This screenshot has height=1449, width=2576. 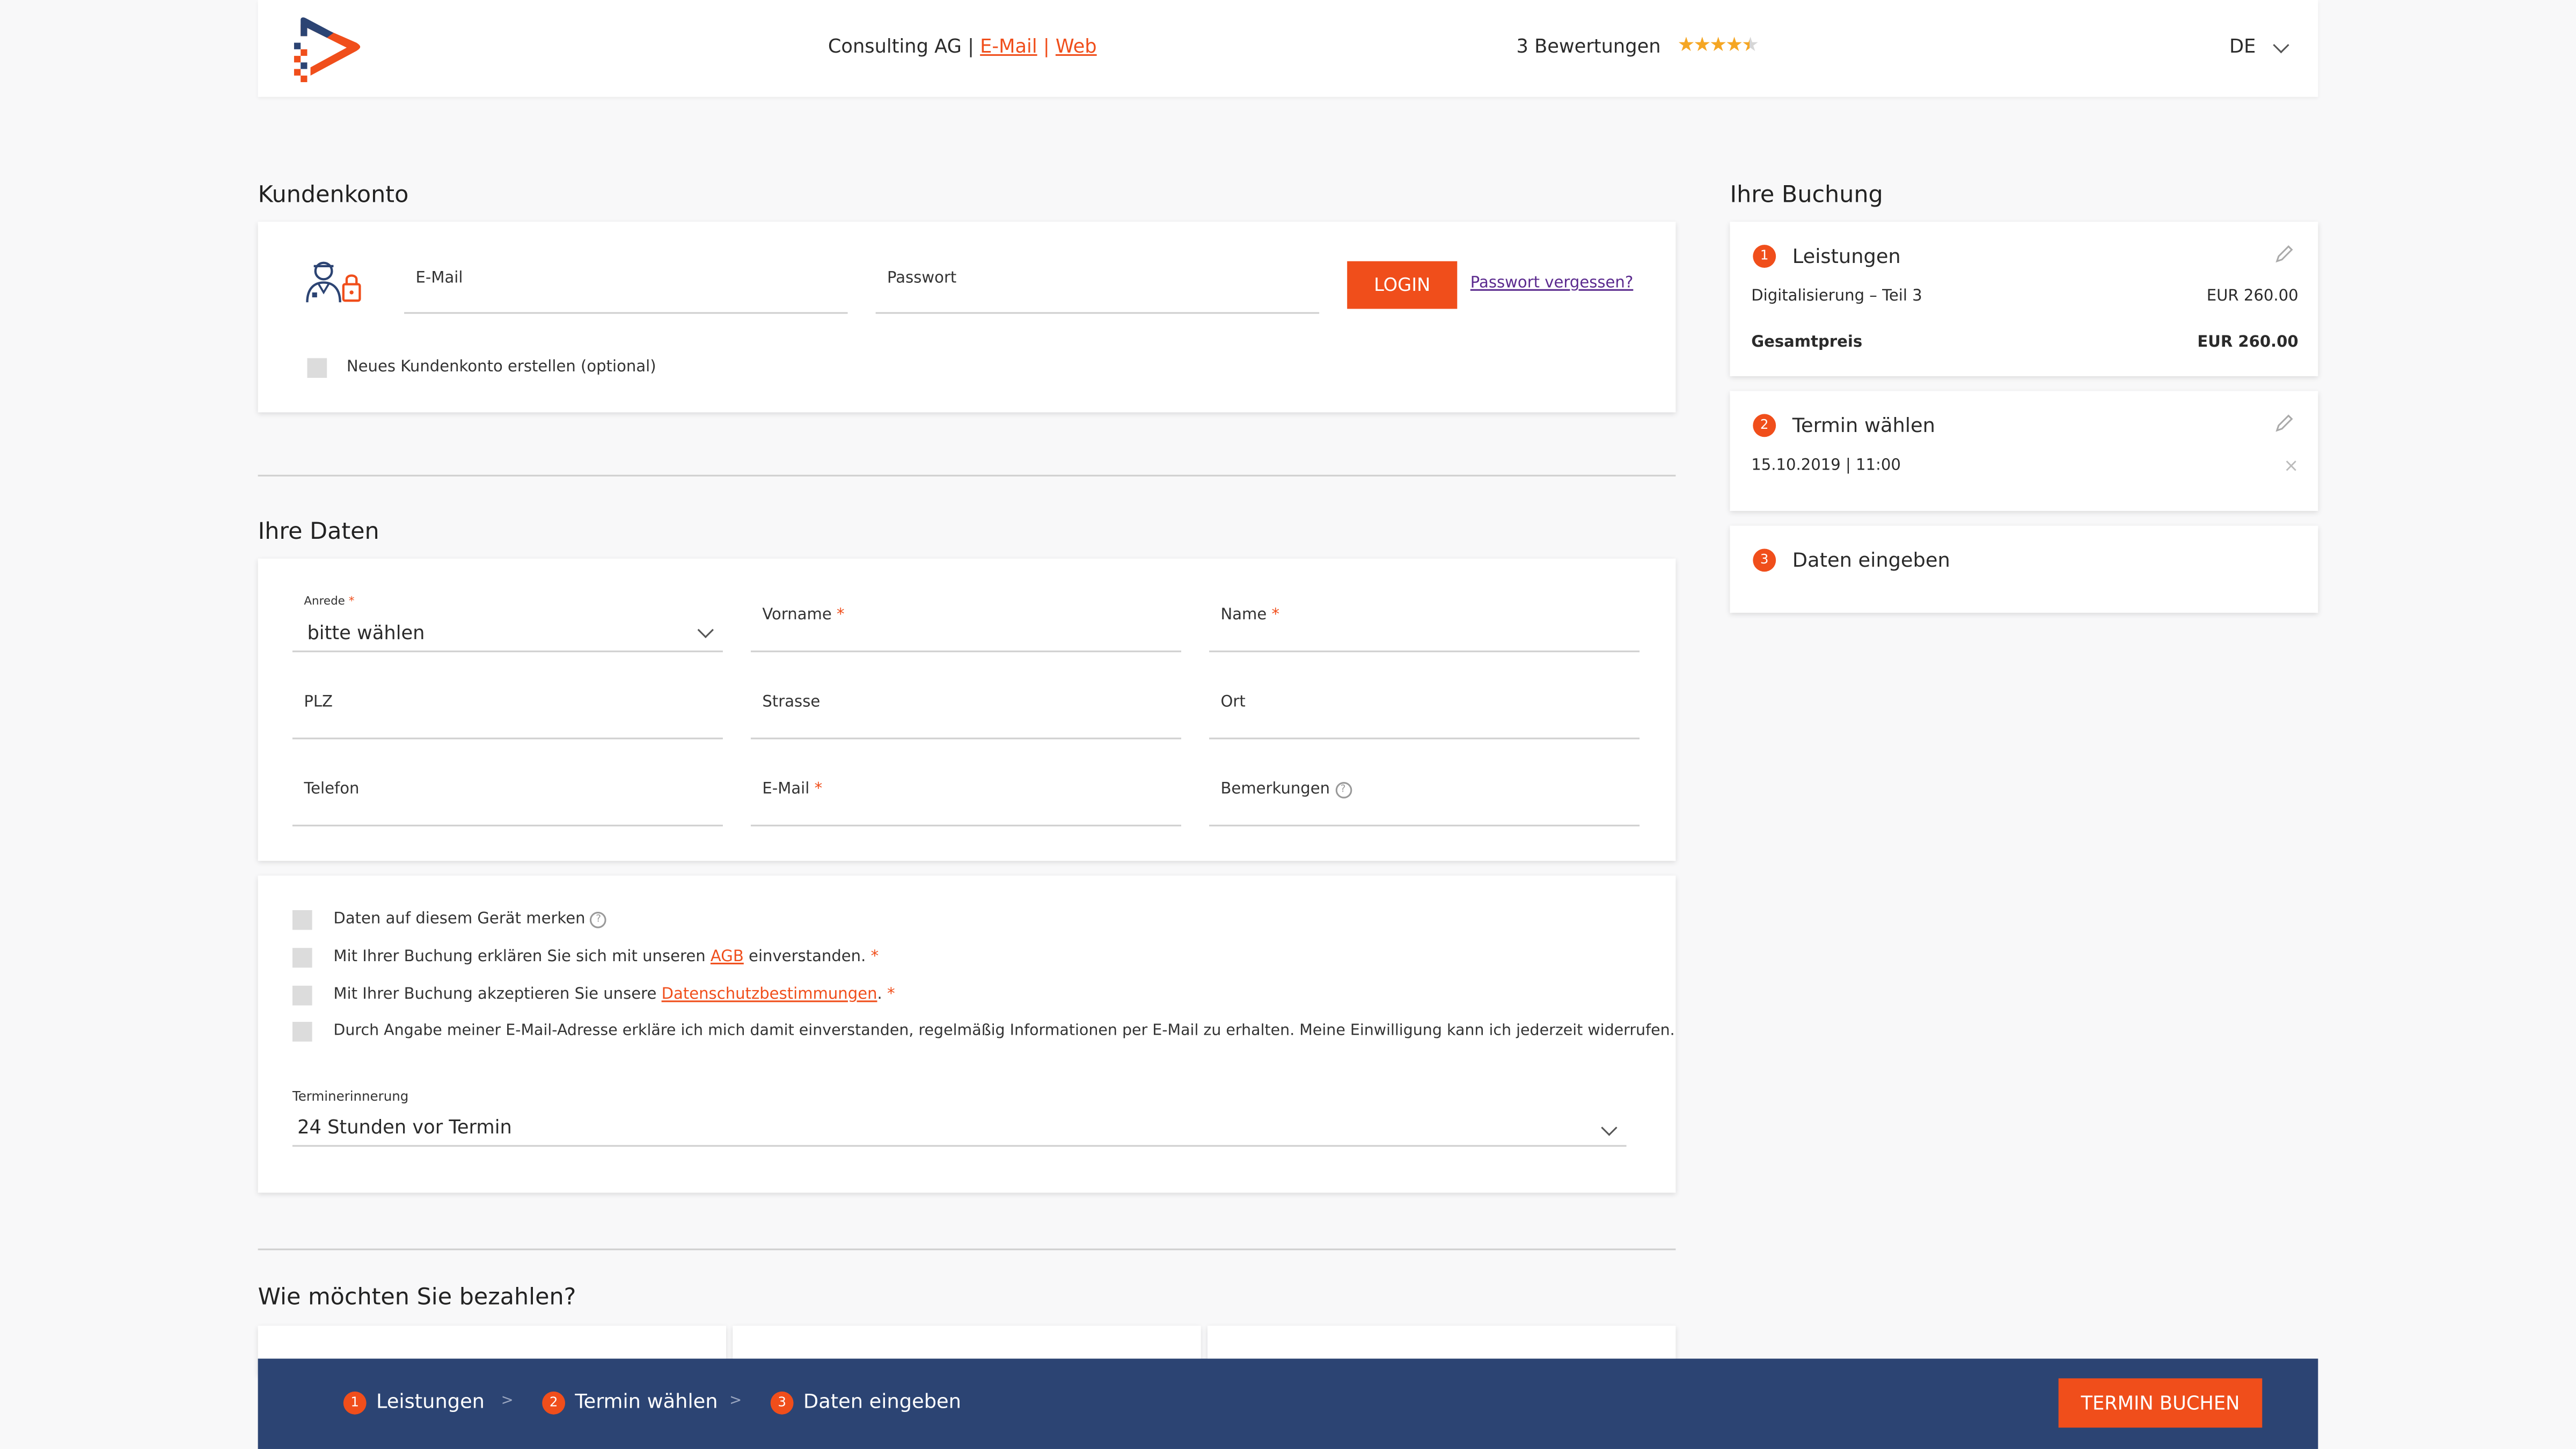 I want to click on zip-field: PLZ, so click(x=507, y=712).